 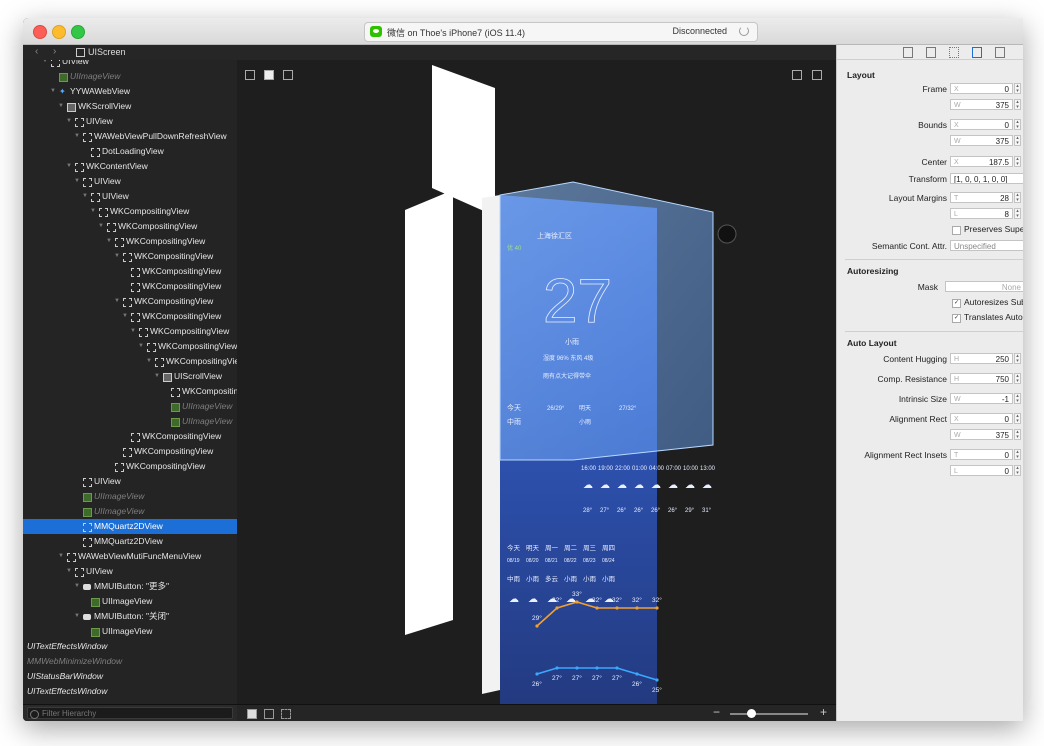 What do you see at coordinates (1017, 197) in the screenshot?
I see `margins-top-stepper: ▴ ▾` at bounding box center [1017, 197].